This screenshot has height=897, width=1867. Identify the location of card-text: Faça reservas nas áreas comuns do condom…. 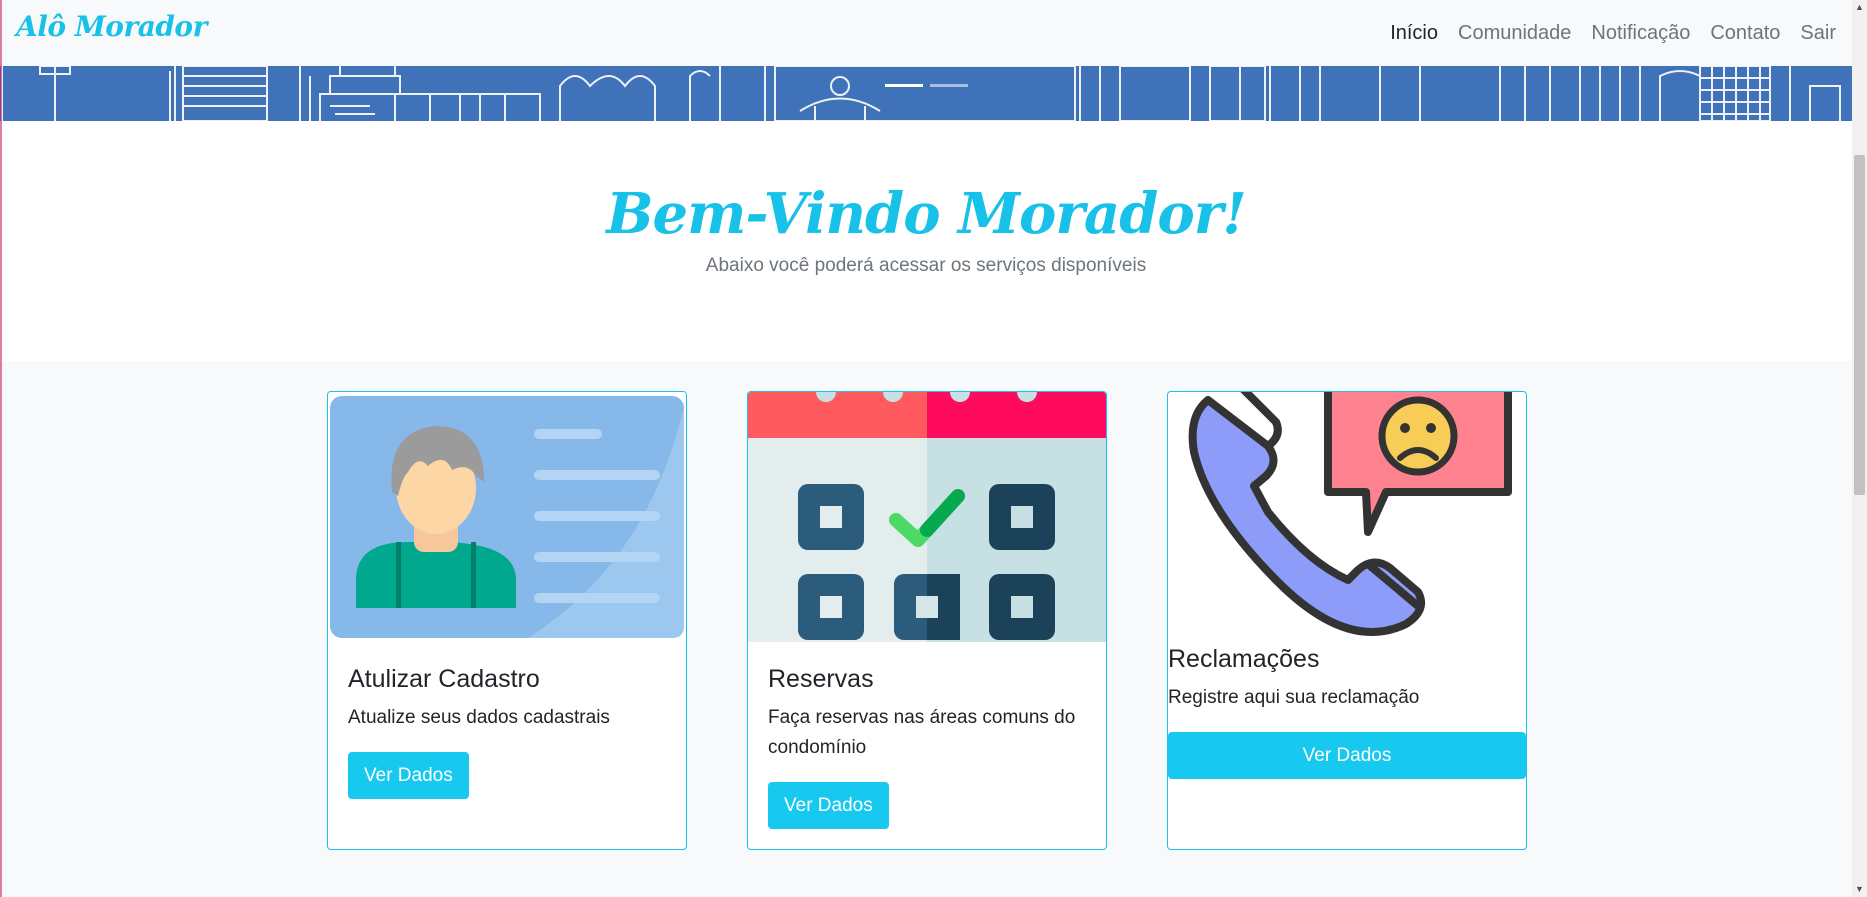
(922, 732).